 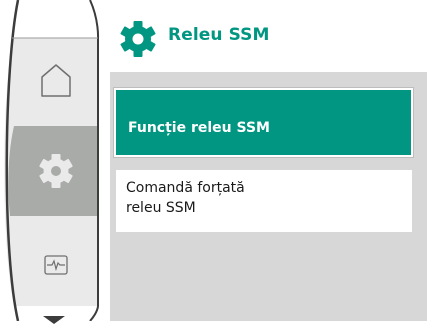 I want to click on menu-item-label: Comandă forțată releu SSM, so click(x=185, y=198).